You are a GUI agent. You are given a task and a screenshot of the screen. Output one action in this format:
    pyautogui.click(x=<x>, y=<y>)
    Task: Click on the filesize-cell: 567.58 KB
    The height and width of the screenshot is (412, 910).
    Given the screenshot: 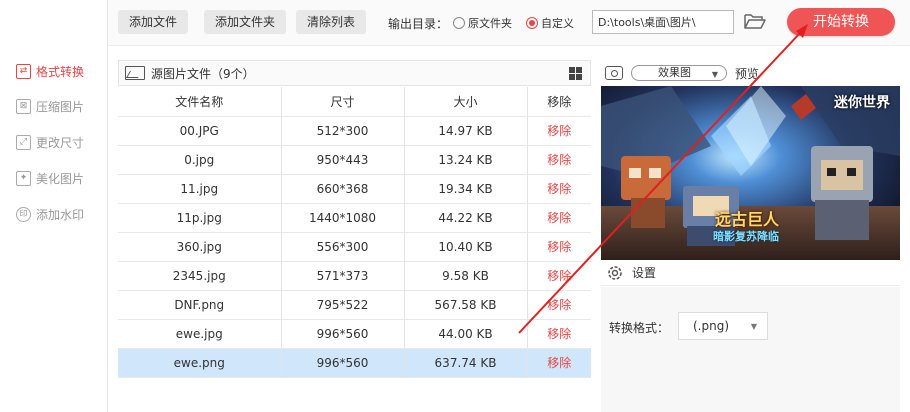 What is the action you would take?
    pyautogui.click(x=466, y=305)
    